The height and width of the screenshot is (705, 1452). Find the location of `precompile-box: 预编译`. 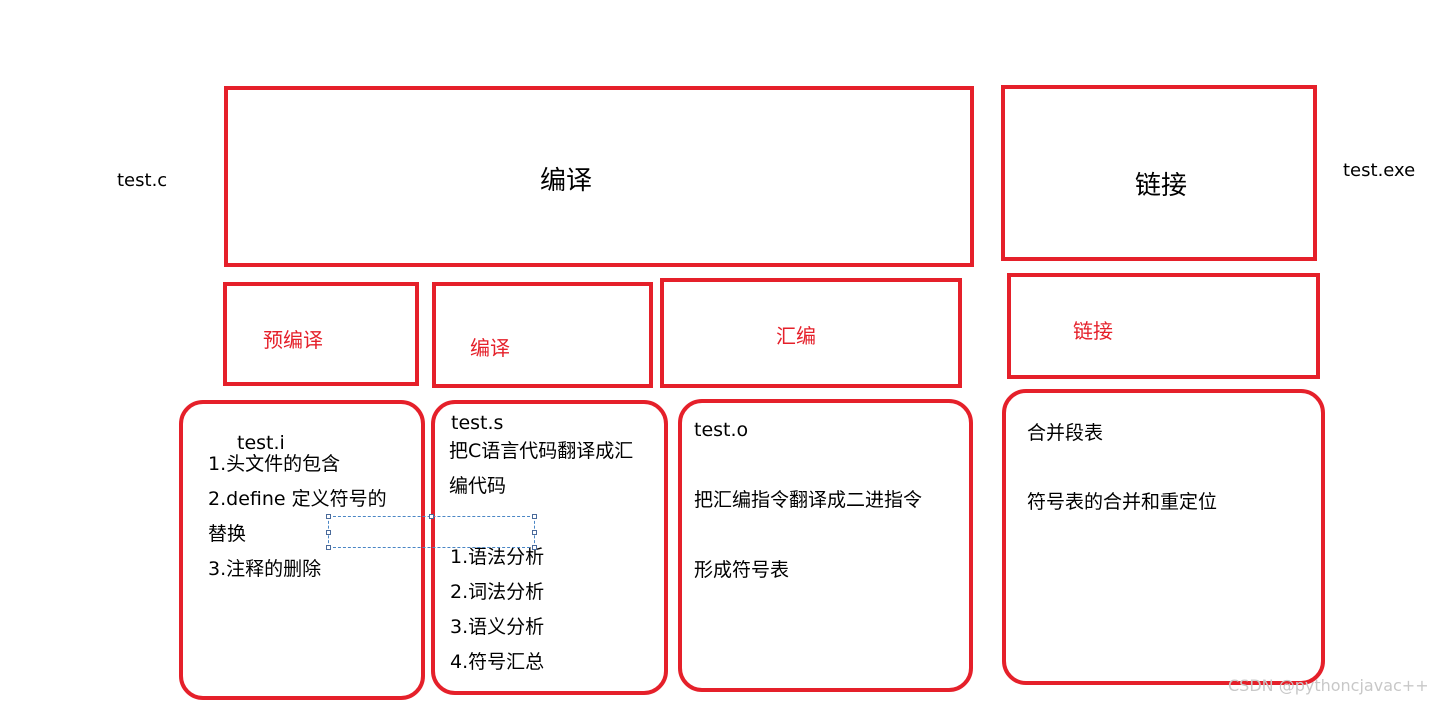

precompile-box: 预编译 is located at coordinates (321, 334).